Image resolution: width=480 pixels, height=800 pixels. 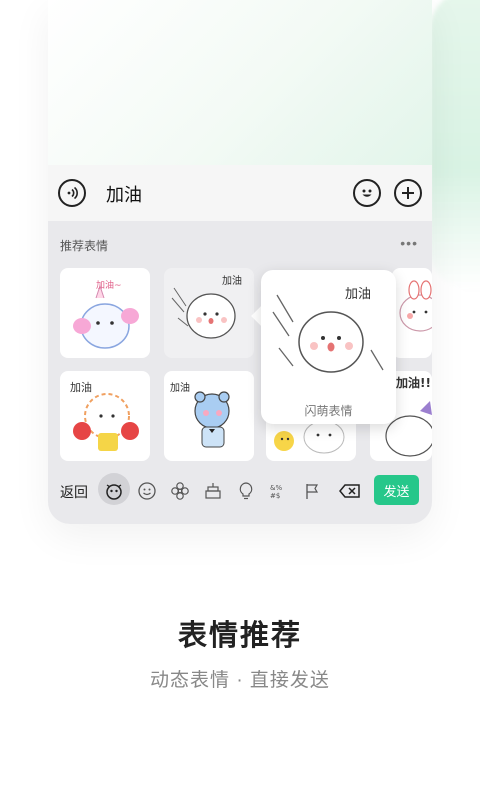 What do you see at coordinates (74, 492) in the screenshot?
I see `back-button: 返回` at bounding box center [74, 492].